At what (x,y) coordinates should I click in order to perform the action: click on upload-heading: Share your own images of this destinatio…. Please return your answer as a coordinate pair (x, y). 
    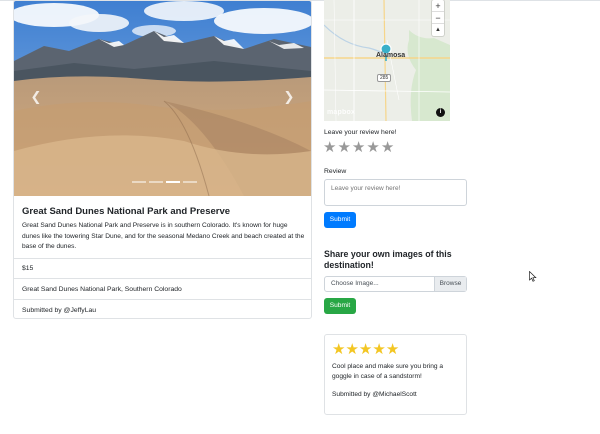
    Looking at the image, I should click on (388, 259).